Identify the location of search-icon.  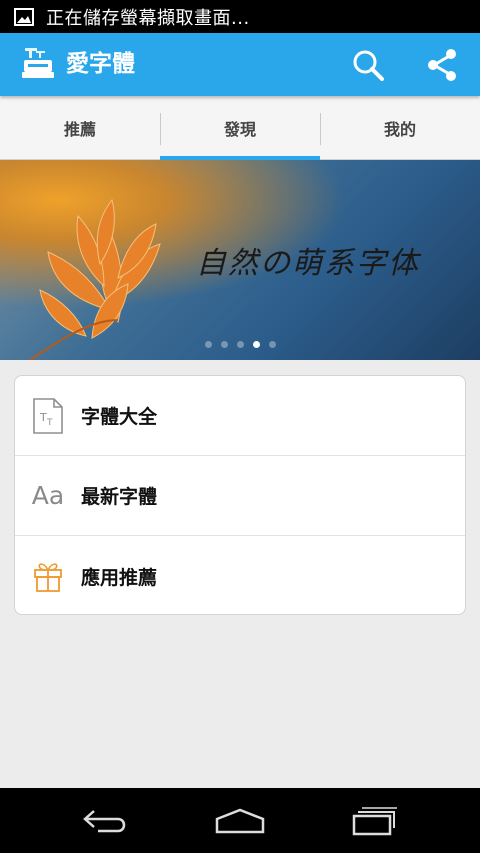
(368, 65).